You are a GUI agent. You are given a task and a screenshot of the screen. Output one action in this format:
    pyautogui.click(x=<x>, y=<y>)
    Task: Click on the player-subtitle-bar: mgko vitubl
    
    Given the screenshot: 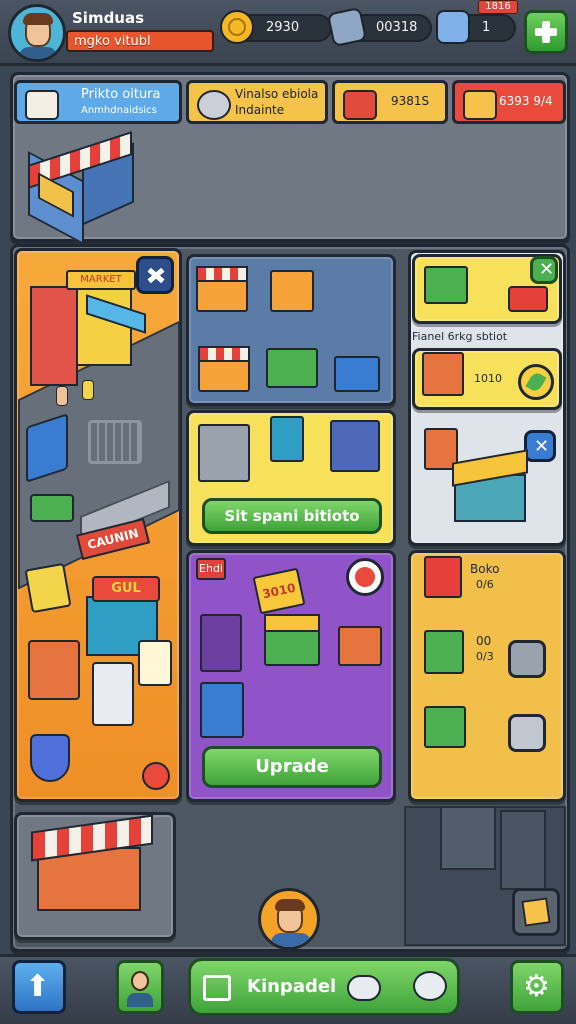 What is the action you would take?
    pyautogui.click(x=140, y=41)
    